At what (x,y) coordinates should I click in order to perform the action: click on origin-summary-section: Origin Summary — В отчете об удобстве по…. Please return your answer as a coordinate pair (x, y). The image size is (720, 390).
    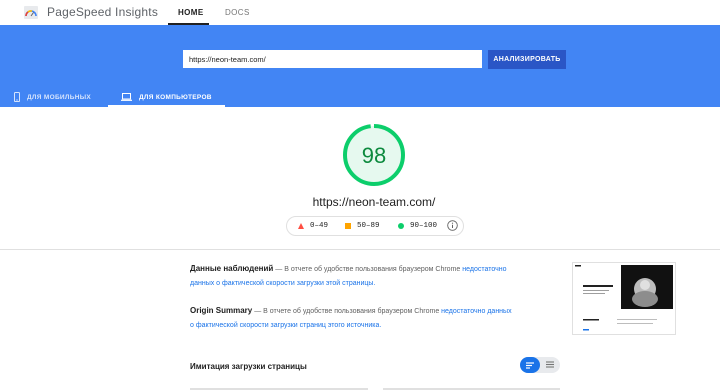
    Looking at the image, I should click on (367, 318).